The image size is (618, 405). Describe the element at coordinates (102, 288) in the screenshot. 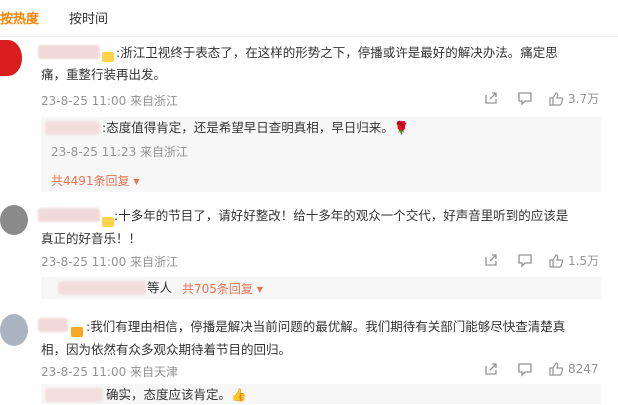

I see `reply-usernames-blurred` at that location.